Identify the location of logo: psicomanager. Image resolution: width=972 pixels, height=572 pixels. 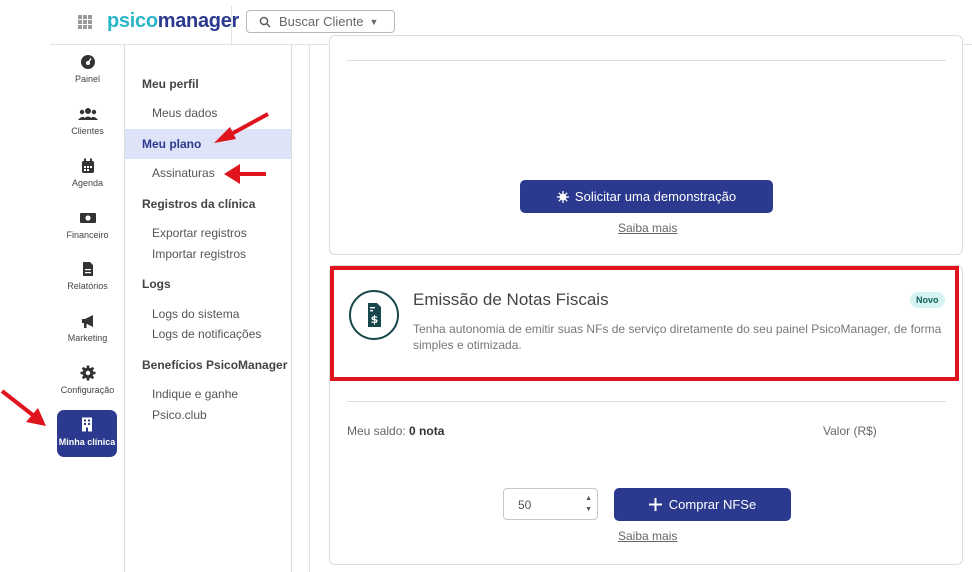
(173, 21).